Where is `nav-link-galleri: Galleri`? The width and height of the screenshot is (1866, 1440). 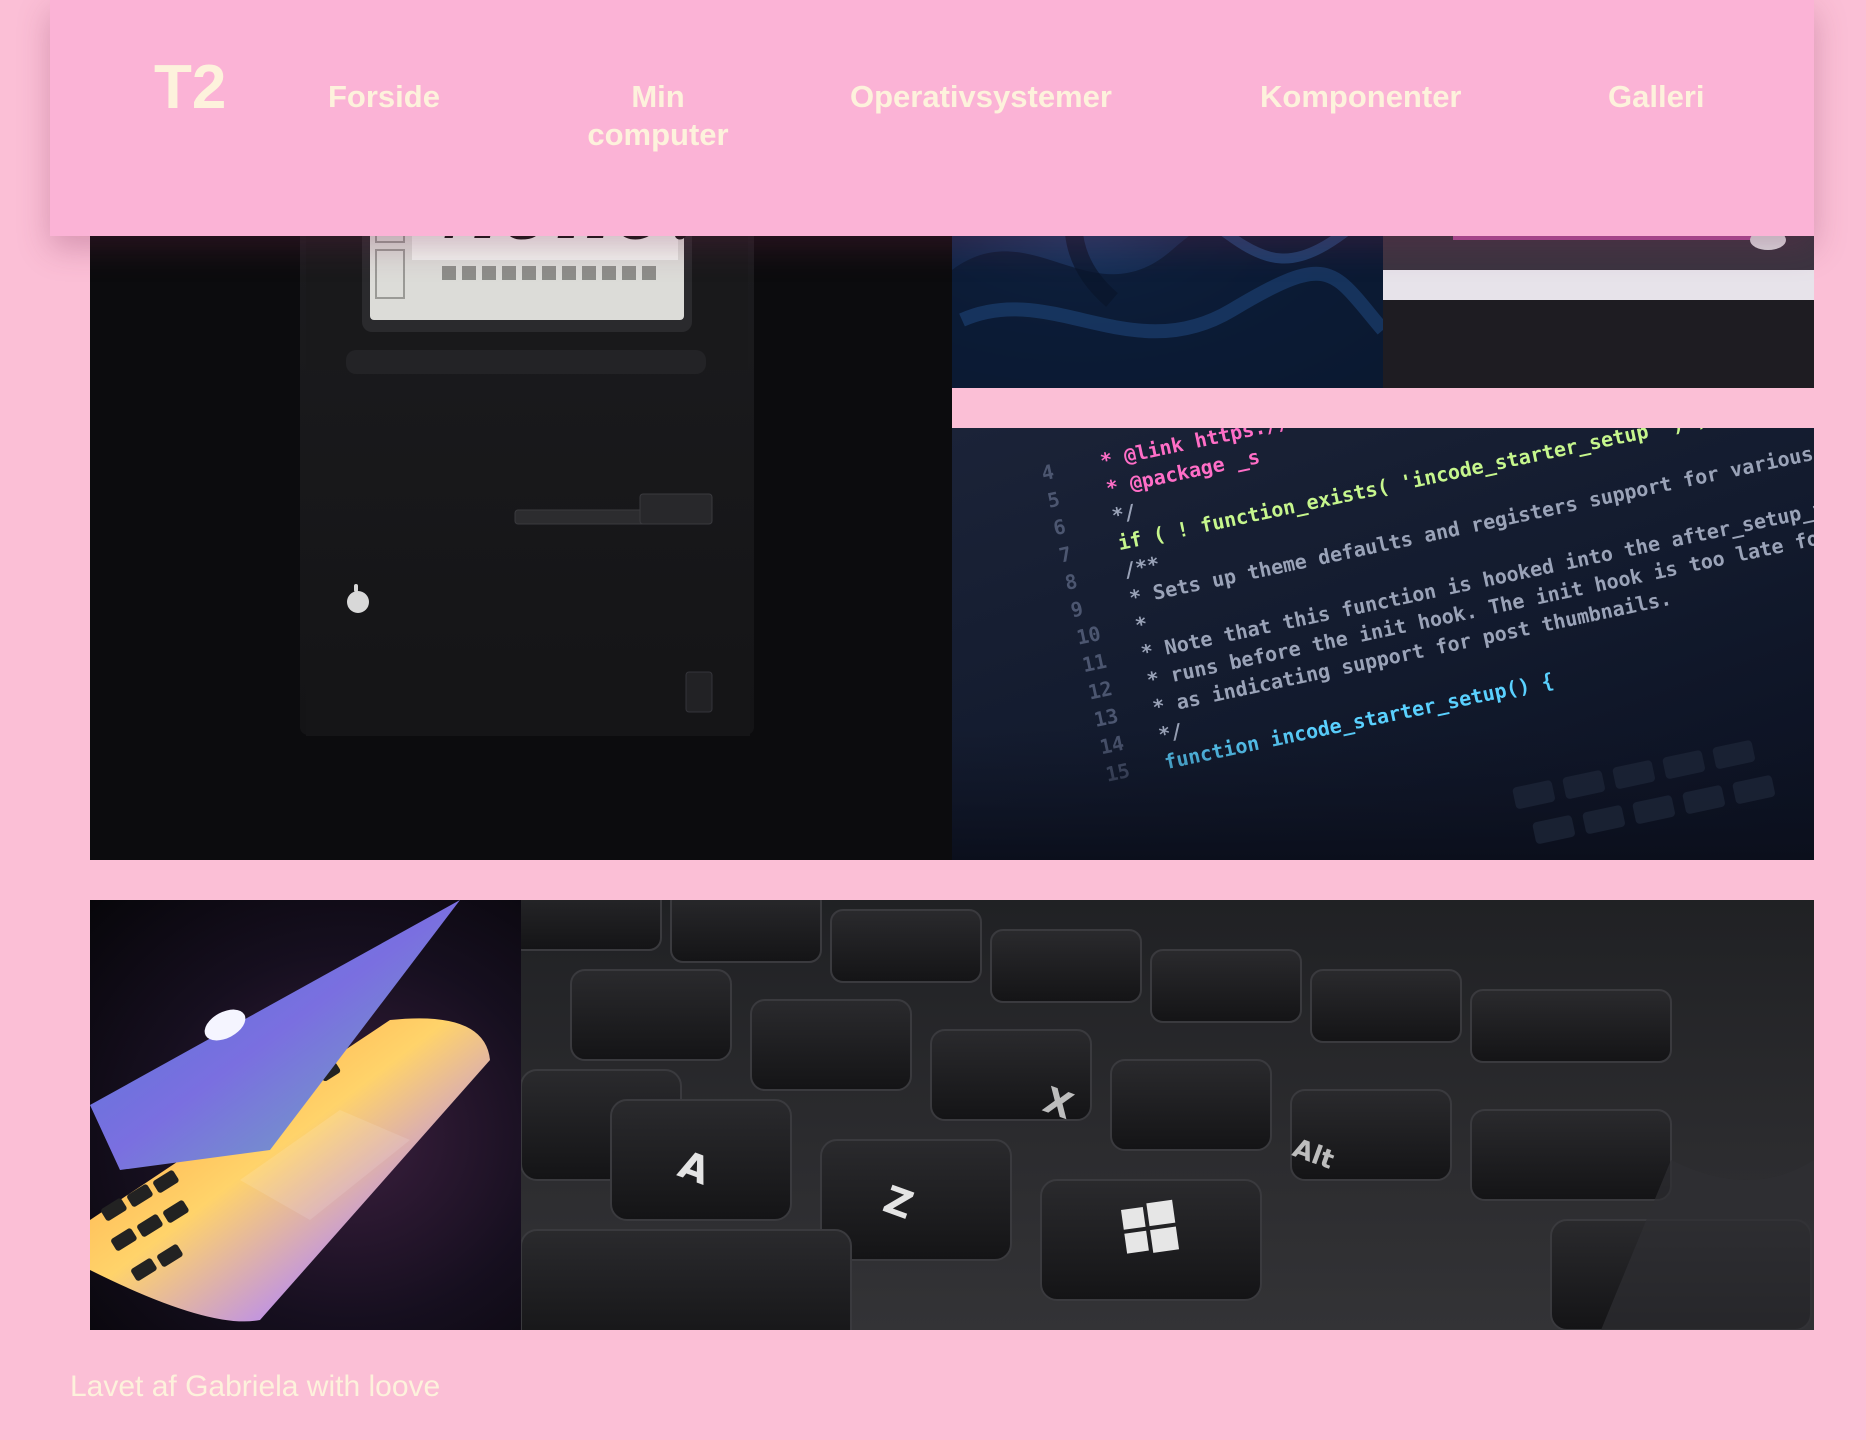 nav-link-galleri: Galleri is located at coordinates (1656, 97).